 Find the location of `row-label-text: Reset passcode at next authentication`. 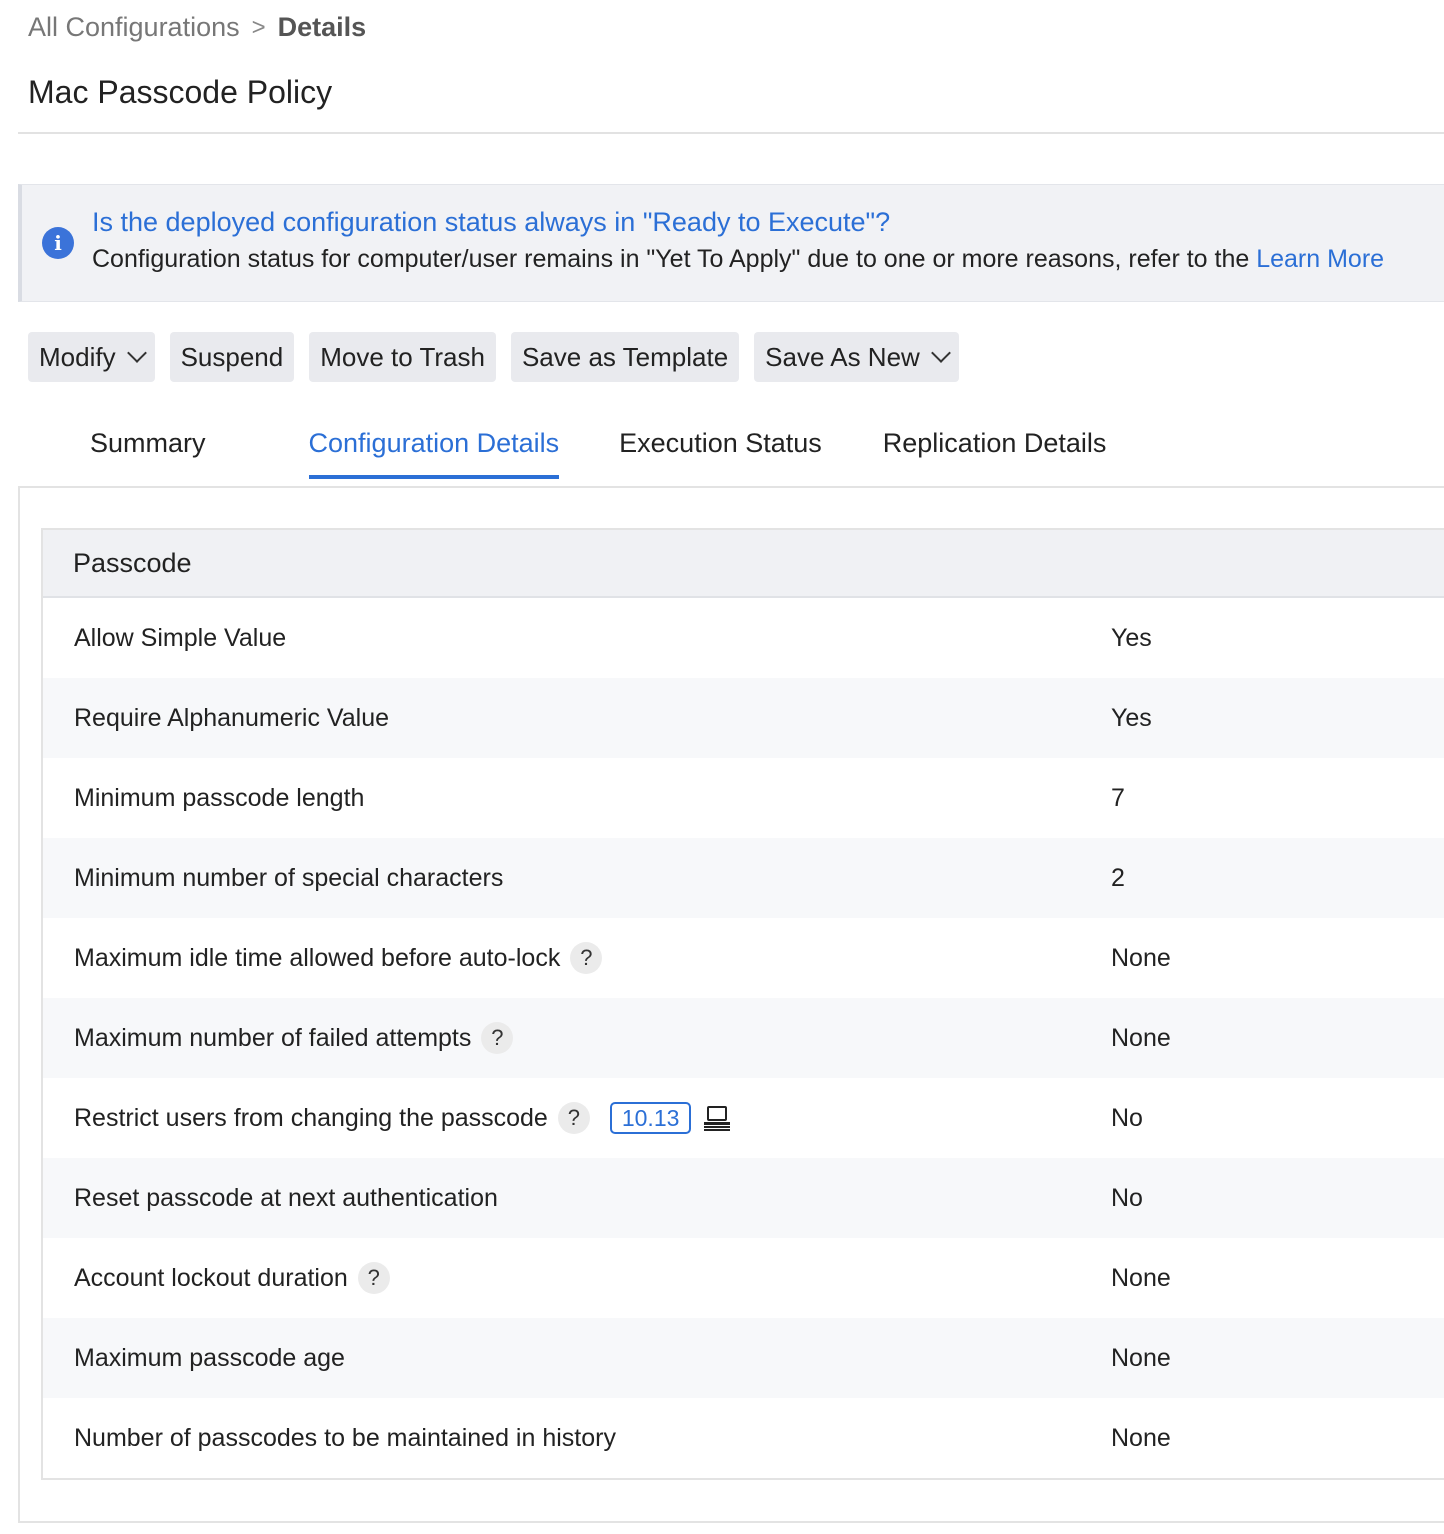

row-label-text: Reset passcode at next authentication is located at coordinates (286, 1197).